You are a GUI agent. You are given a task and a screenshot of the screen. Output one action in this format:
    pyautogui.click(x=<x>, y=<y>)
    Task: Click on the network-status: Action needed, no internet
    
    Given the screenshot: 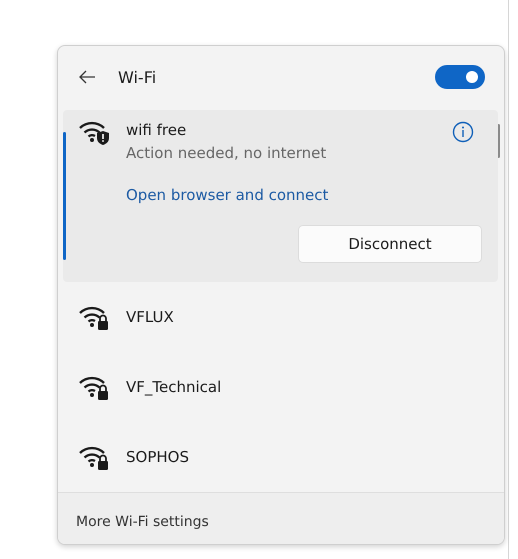 What is the action you would take?
    pyautogui.click(x=227, y=153)
    